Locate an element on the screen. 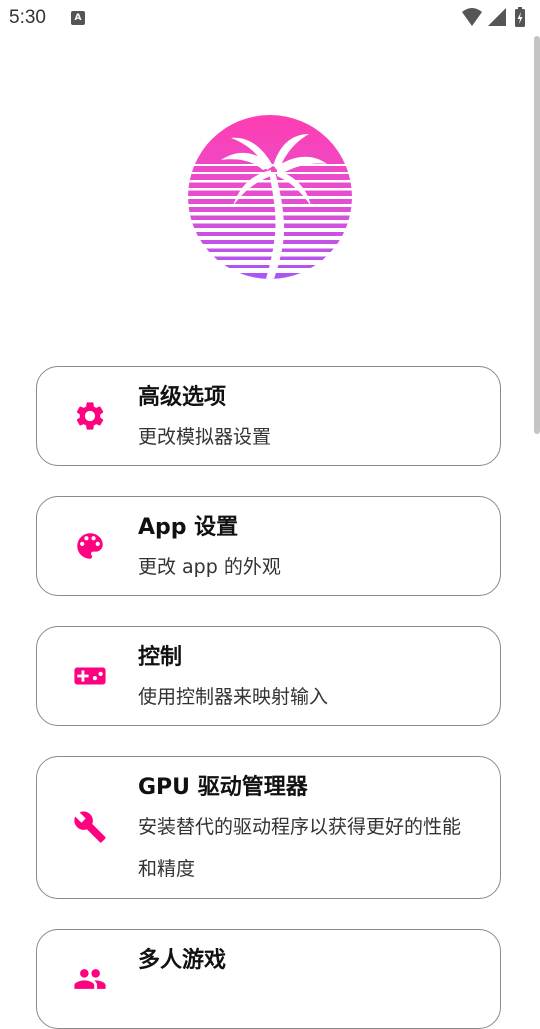 This screenshot has width=540, height=1029. battery-charging-icon is located at coordinates (520, 17).